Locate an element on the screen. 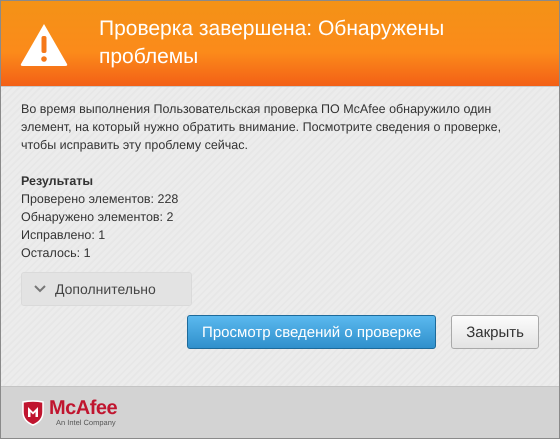 This screenshot has width=560, height=439. message-text: Во время выполнения Пользовательская проверка ПО McAfee обнаружило один элемент, на который нужно обратить внимание. Посмотрите сведения о проверке, чтобы исправить эту проблему сейчас. is located at coordinates (261, 127).